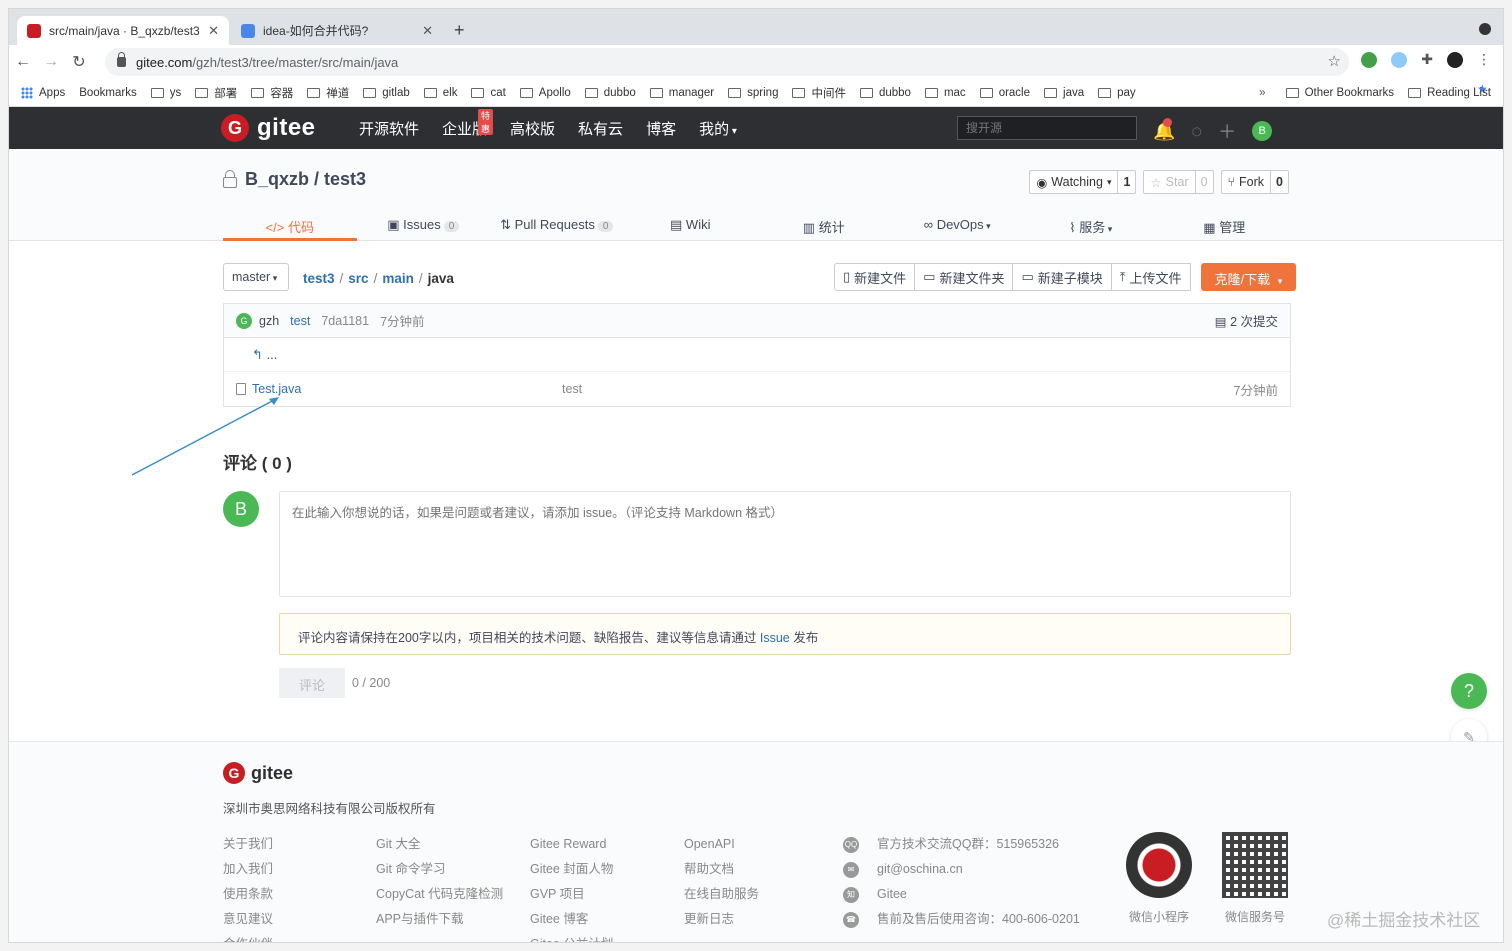 Image resolution: width=1512 pixels, height=951 pixels. I want to click on comment-input, so click(785, 544).